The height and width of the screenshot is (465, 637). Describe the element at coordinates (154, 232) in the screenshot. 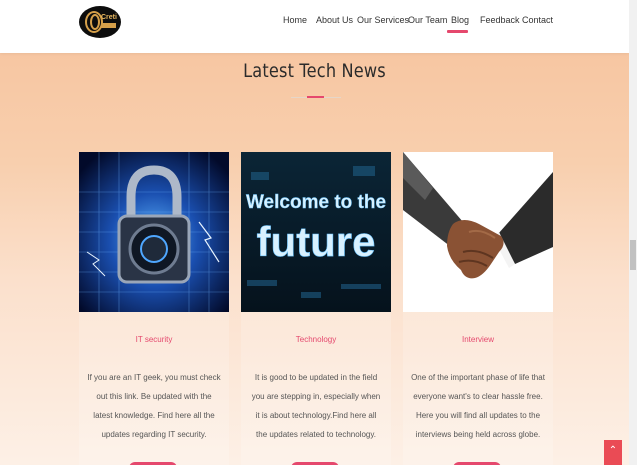

I see `padlock-cyber-image` at that location.